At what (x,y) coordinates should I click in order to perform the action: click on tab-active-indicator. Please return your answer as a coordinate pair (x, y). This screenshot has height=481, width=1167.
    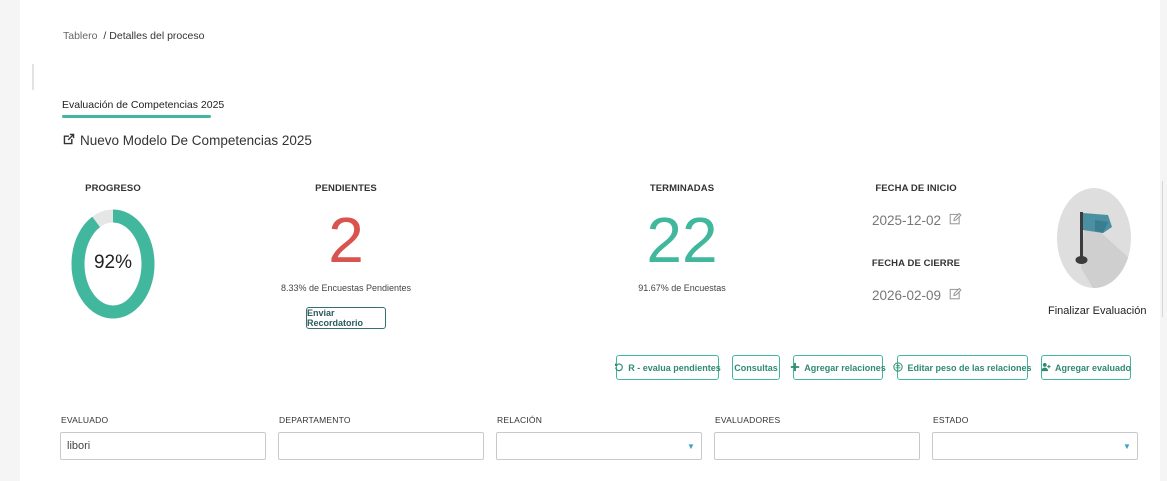
    Looking at the image, I should click on (136, 116).